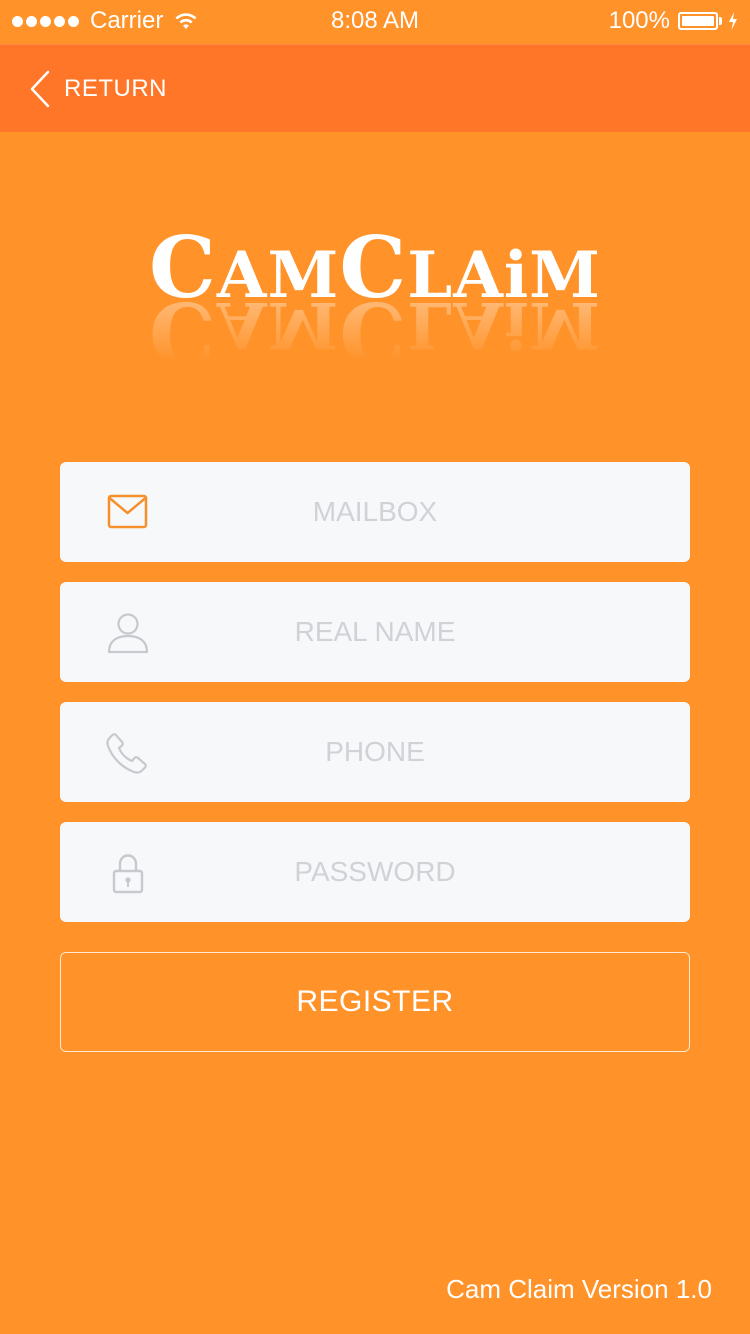 This screenshot has width=750, height=1334. I want to click on password-input, so click(375, 872).